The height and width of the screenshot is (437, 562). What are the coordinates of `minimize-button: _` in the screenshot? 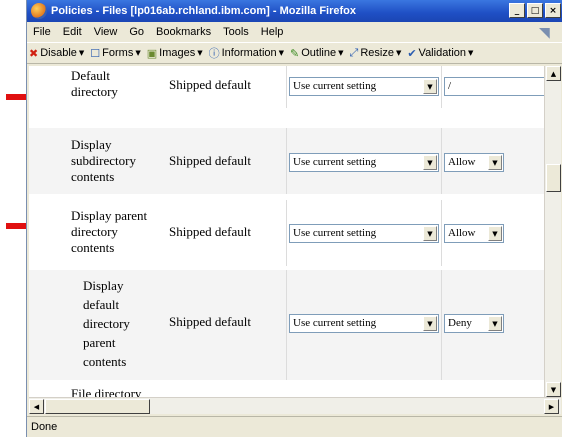 It's located at (517, 10).